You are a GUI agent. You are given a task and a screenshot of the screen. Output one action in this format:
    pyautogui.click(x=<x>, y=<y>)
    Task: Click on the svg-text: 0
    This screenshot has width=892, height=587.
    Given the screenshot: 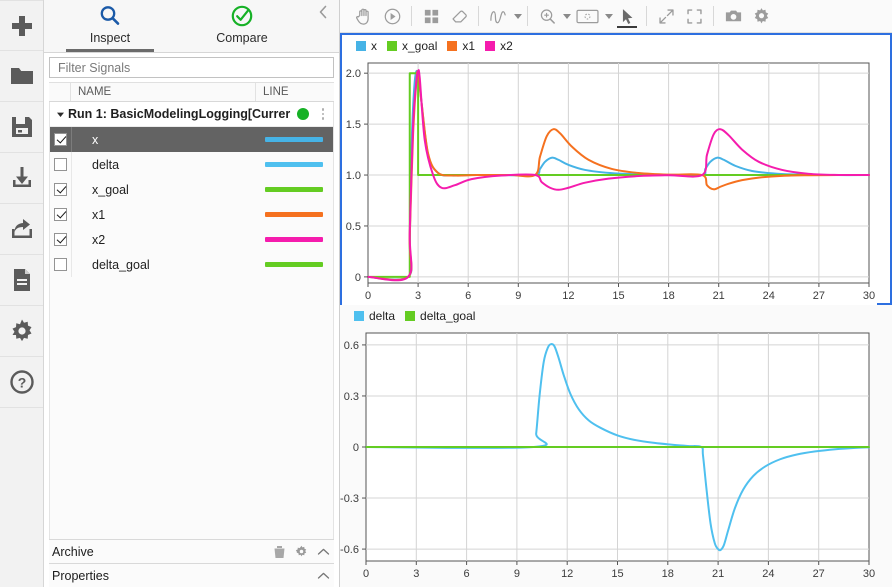 What is the action you would take?
    pyautogui.click(x=368, y=296)
    